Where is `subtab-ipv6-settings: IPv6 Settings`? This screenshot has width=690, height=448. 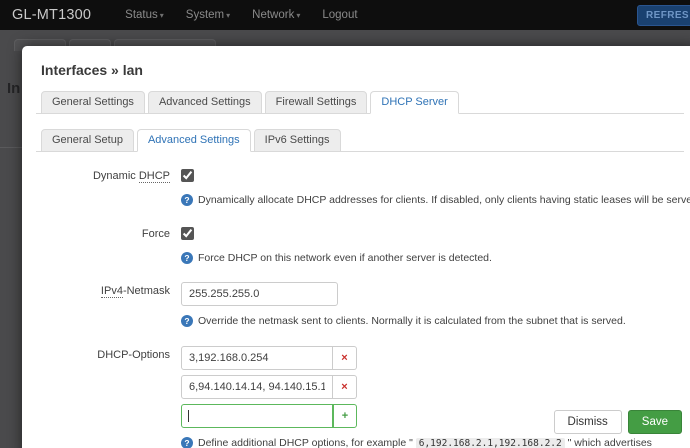
subtab-ipv6-settings: IPv6 Settings is located at coordinates (297, 140).